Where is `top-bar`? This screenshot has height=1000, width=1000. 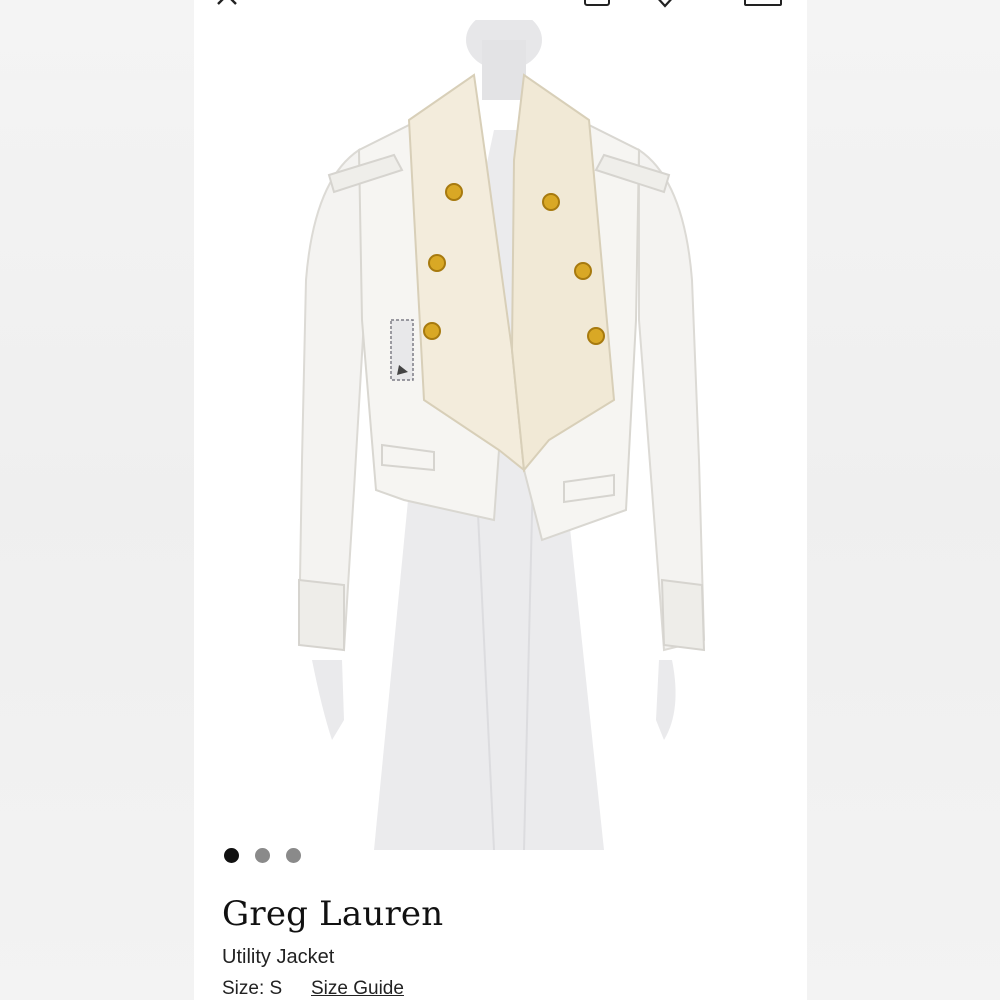
top-bar is located at coordinates (500, 5).